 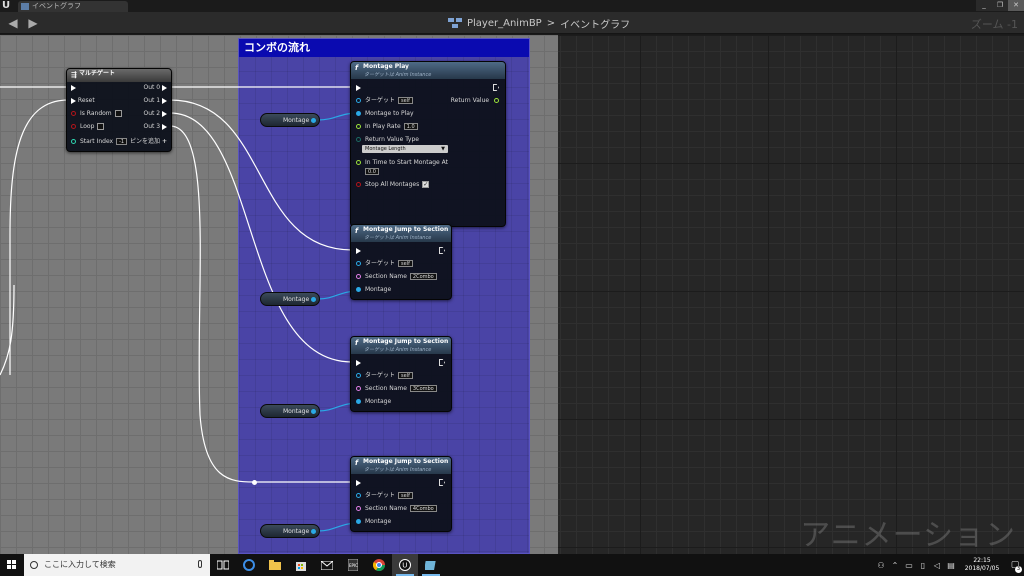 What do you see at coordinates (909, 565) in the screenshot?
I see `network-icon: ▭` at bounding box center [909, 565].